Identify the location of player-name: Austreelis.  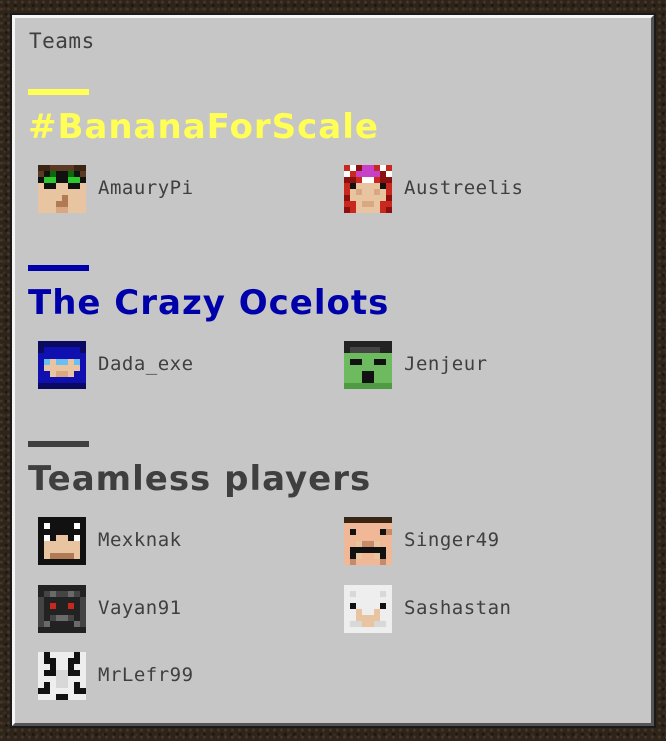
(464, 188).